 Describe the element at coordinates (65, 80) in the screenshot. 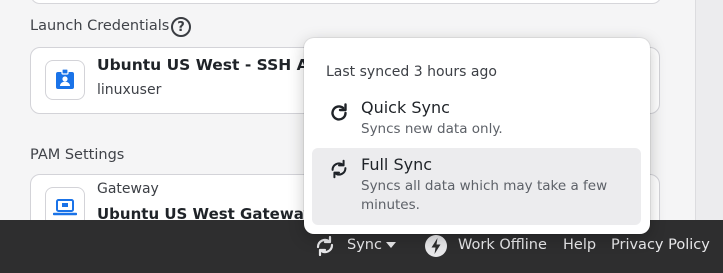

I see `credential-icon` at that location.